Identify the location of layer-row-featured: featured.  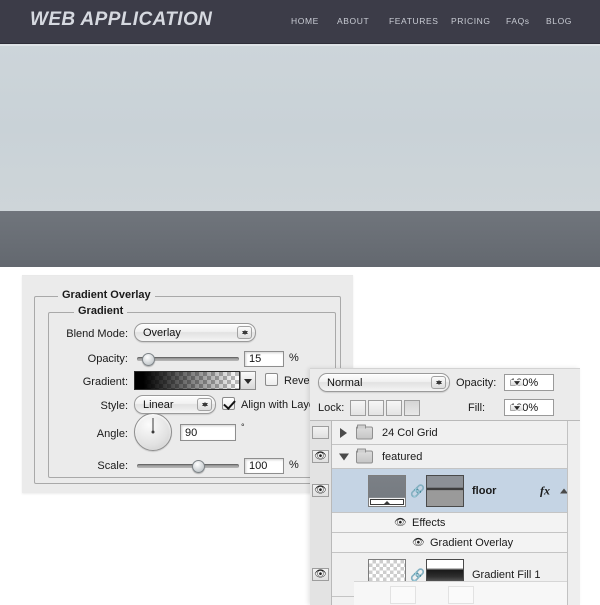
(456, 457).